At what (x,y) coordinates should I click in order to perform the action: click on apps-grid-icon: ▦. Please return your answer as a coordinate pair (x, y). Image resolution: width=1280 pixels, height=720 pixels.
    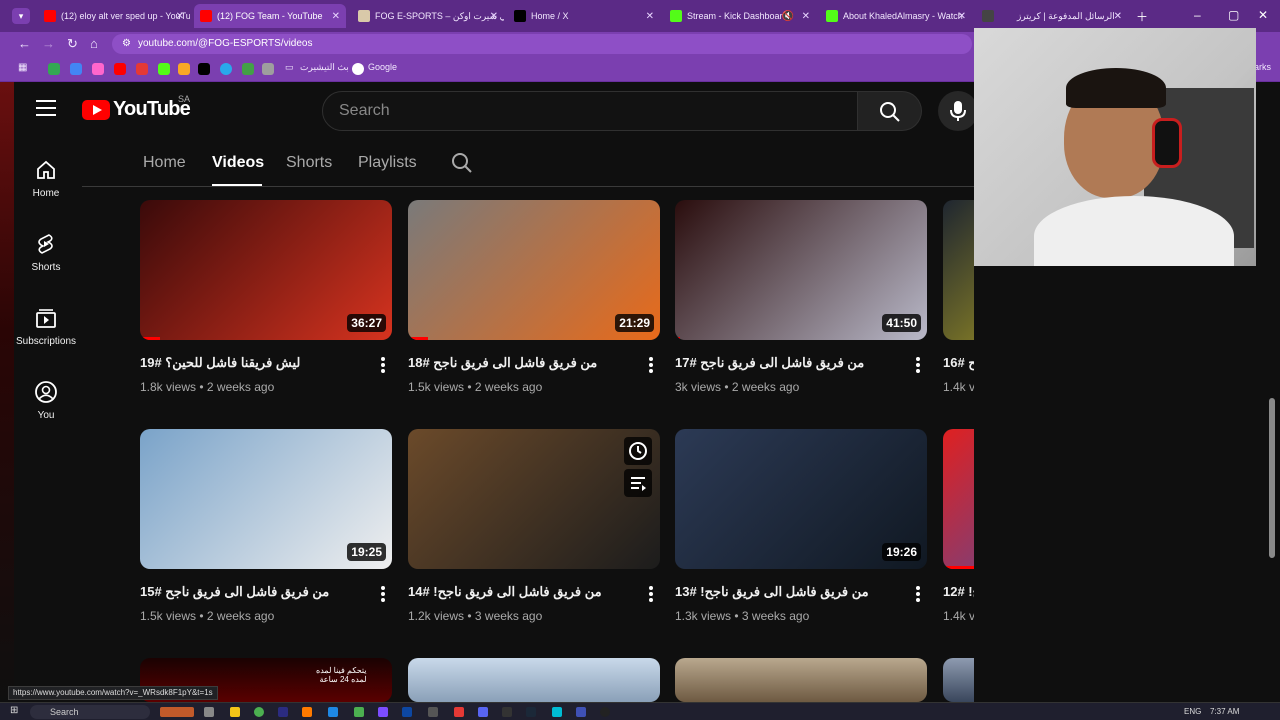
    Looking at the image, I should click on (22, 67).